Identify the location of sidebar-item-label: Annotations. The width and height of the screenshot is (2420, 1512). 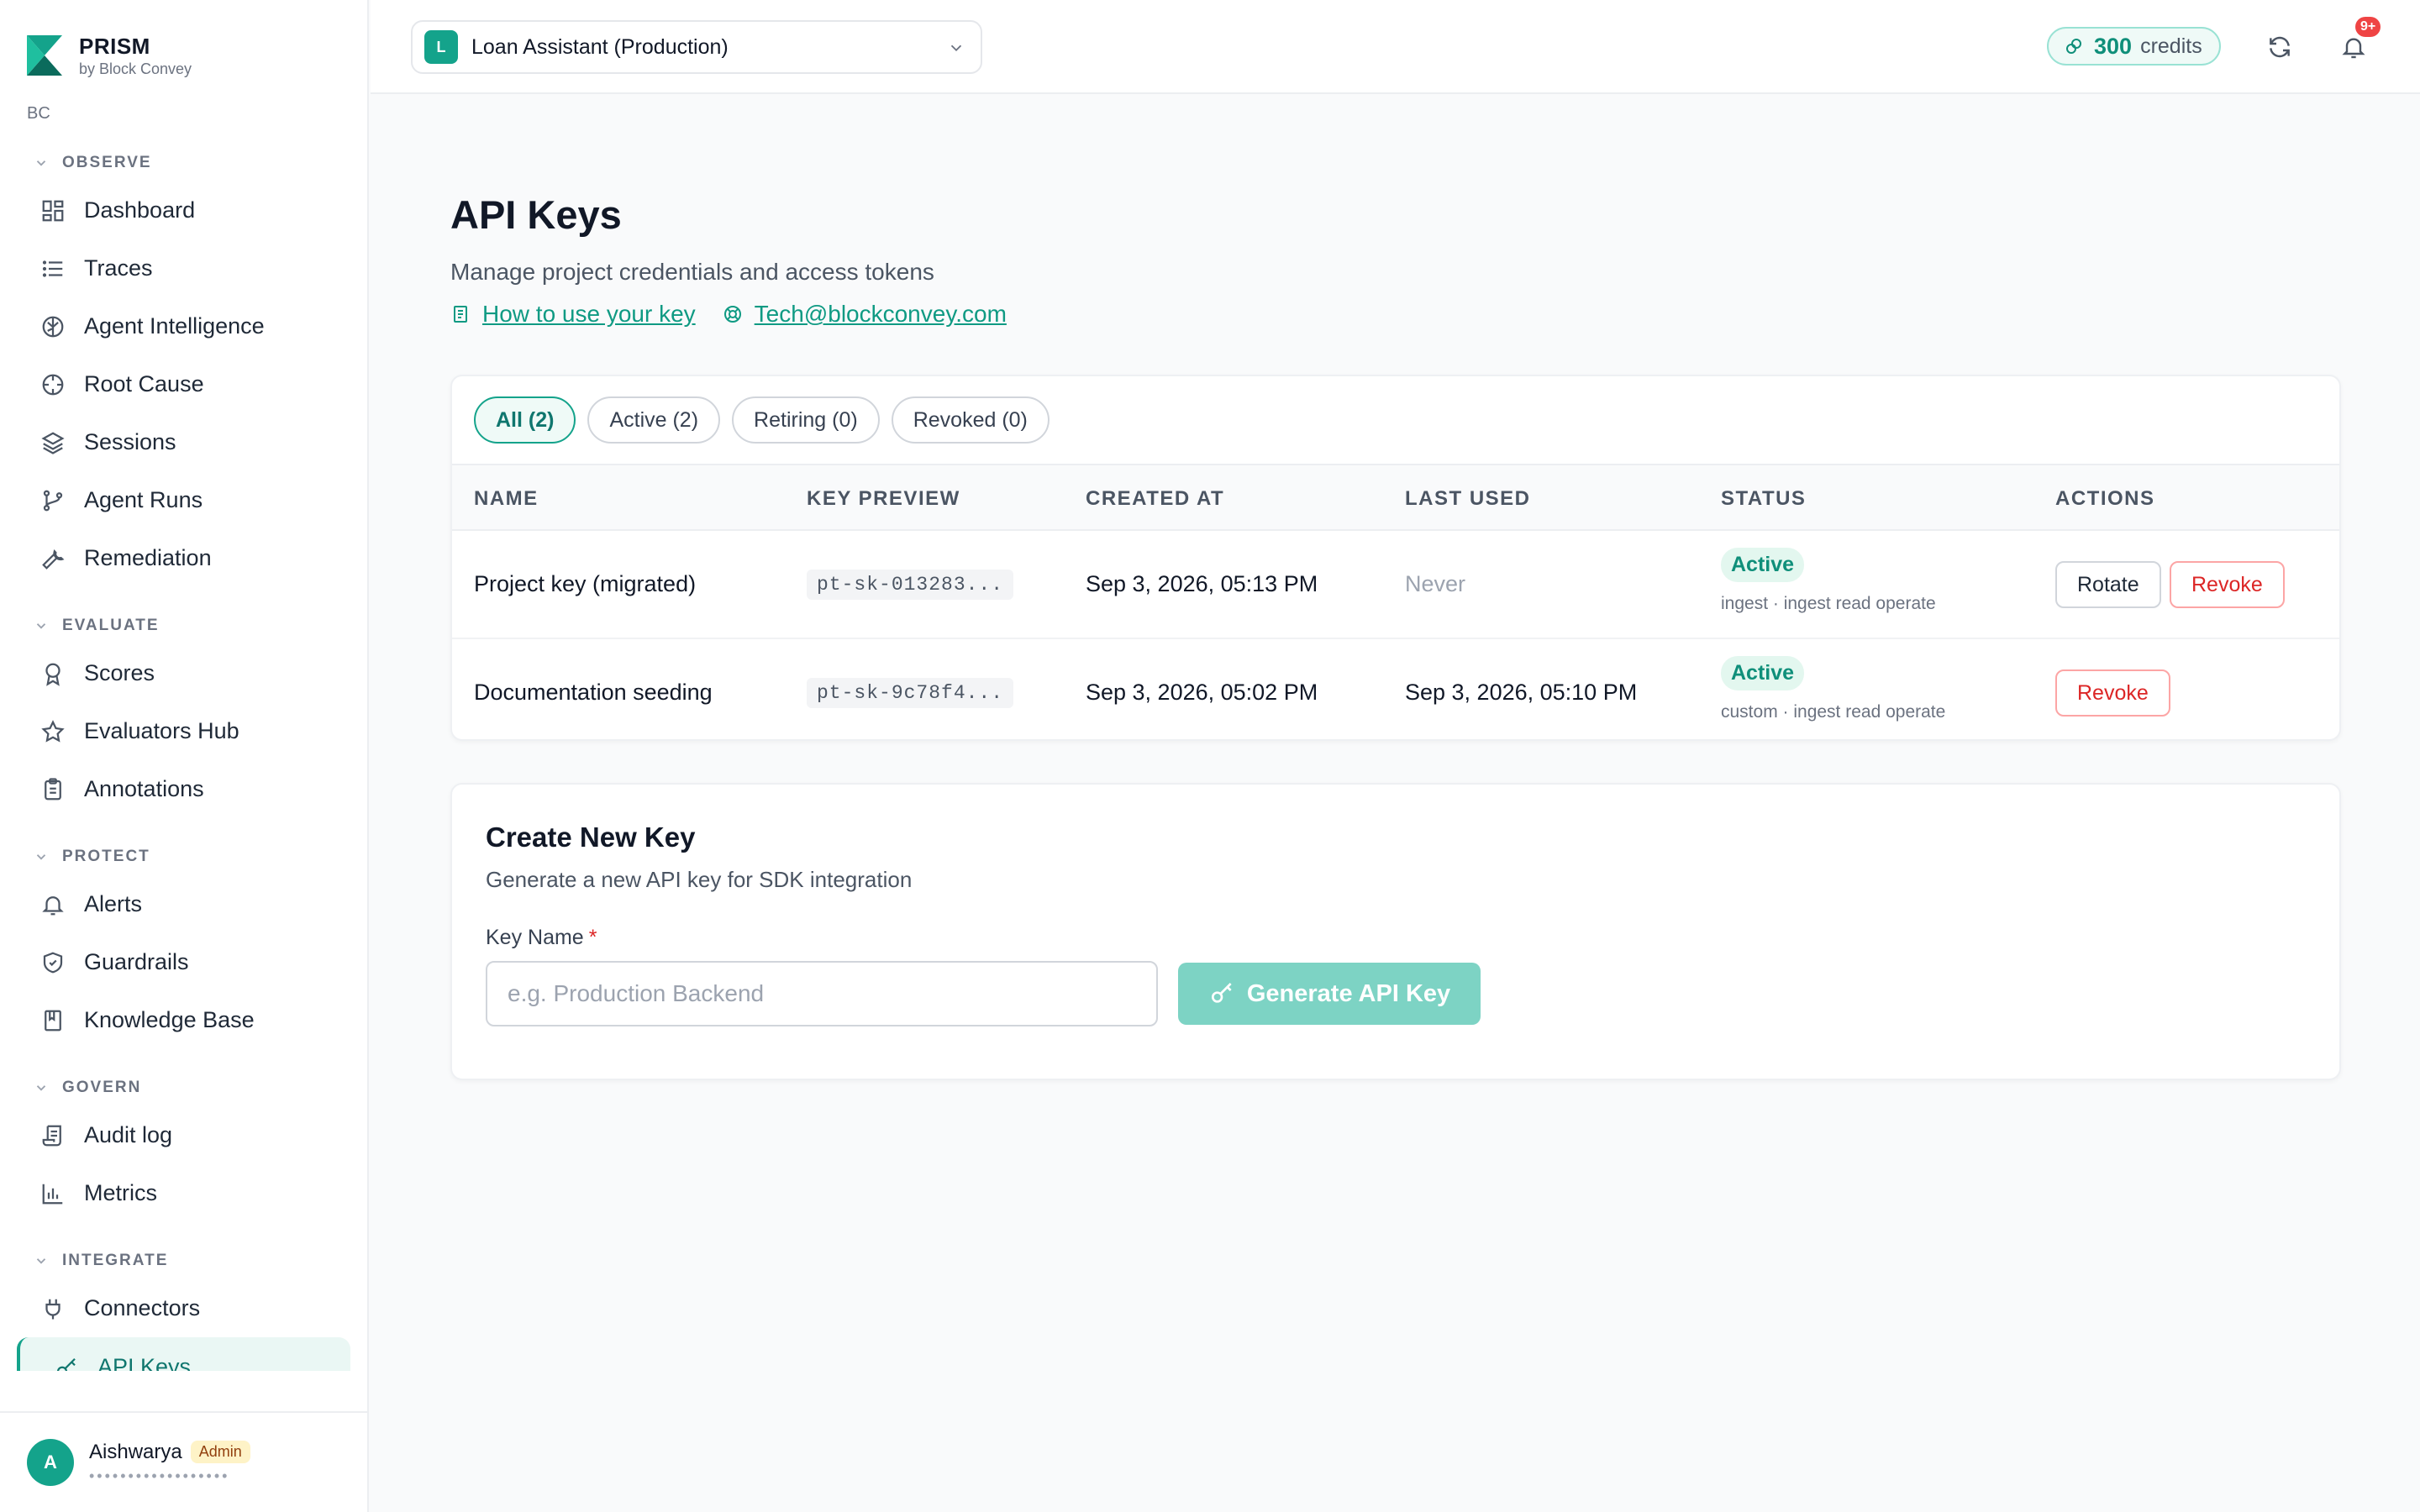
(144, 788).